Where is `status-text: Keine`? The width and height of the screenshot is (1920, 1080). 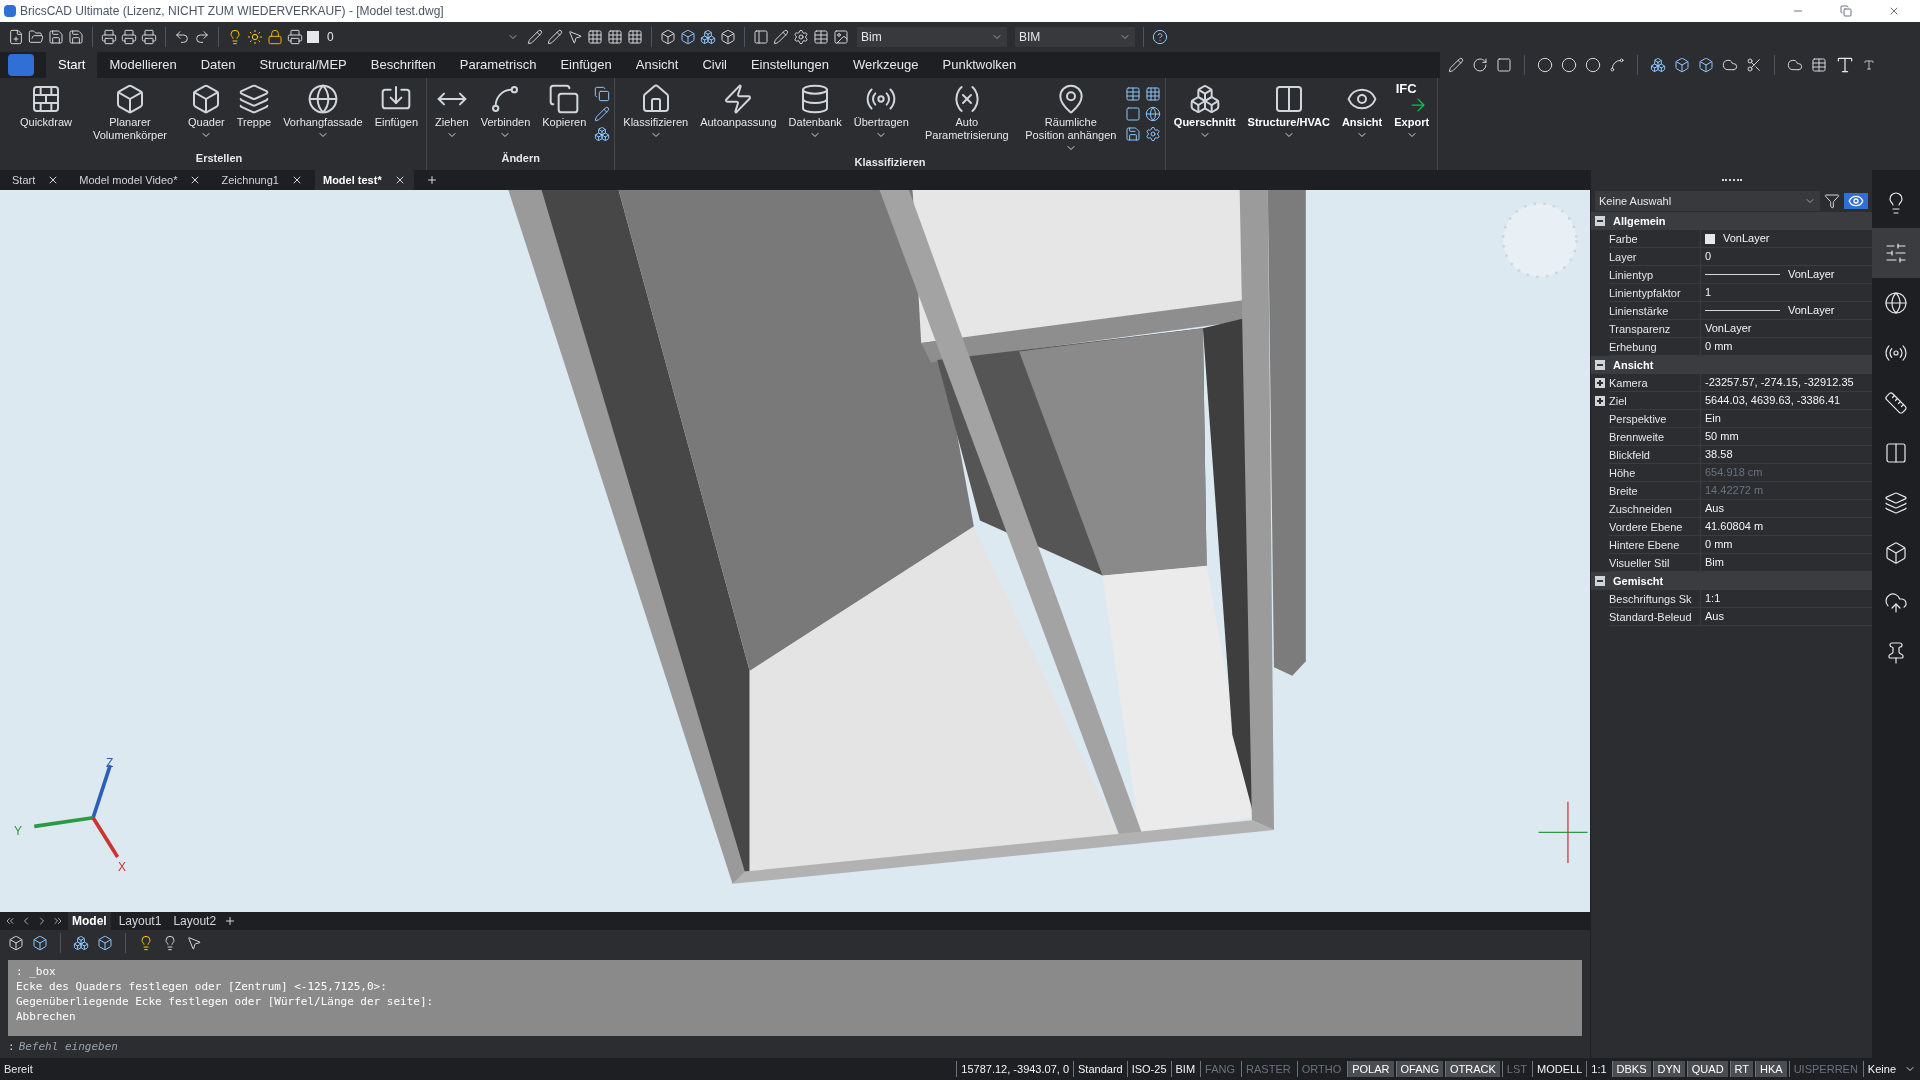 status-text: Keine is located at coordinates (1881, 1069).